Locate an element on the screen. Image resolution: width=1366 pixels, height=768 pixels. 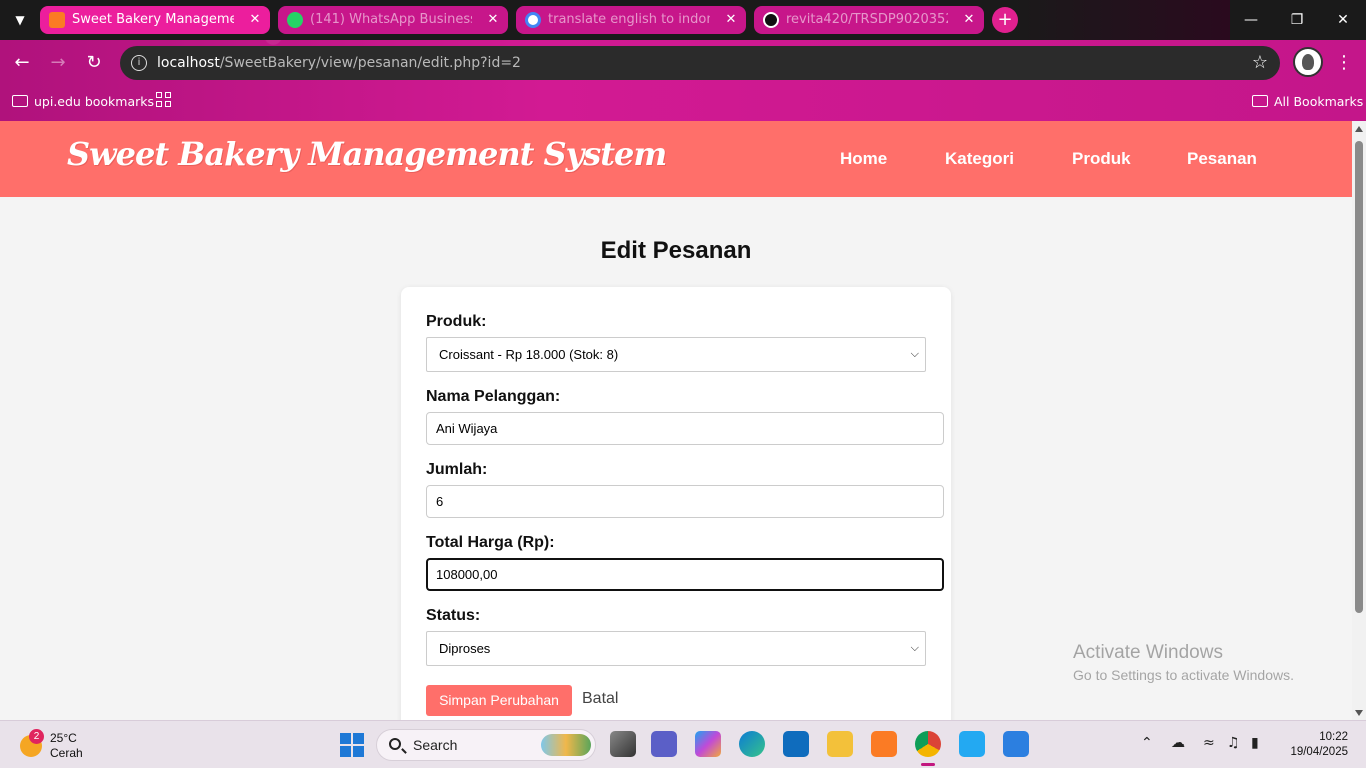
restore-icon: ❐ is located at coordinates (1297, 20).